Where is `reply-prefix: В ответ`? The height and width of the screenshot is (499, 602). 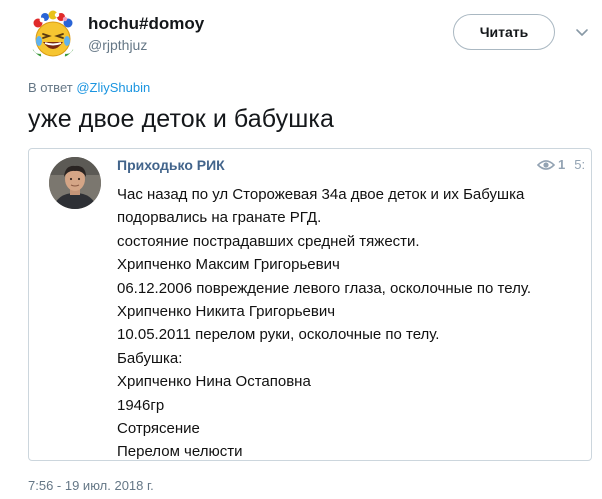
reply-prefix: В ответ is located at coordinates (52, 87).